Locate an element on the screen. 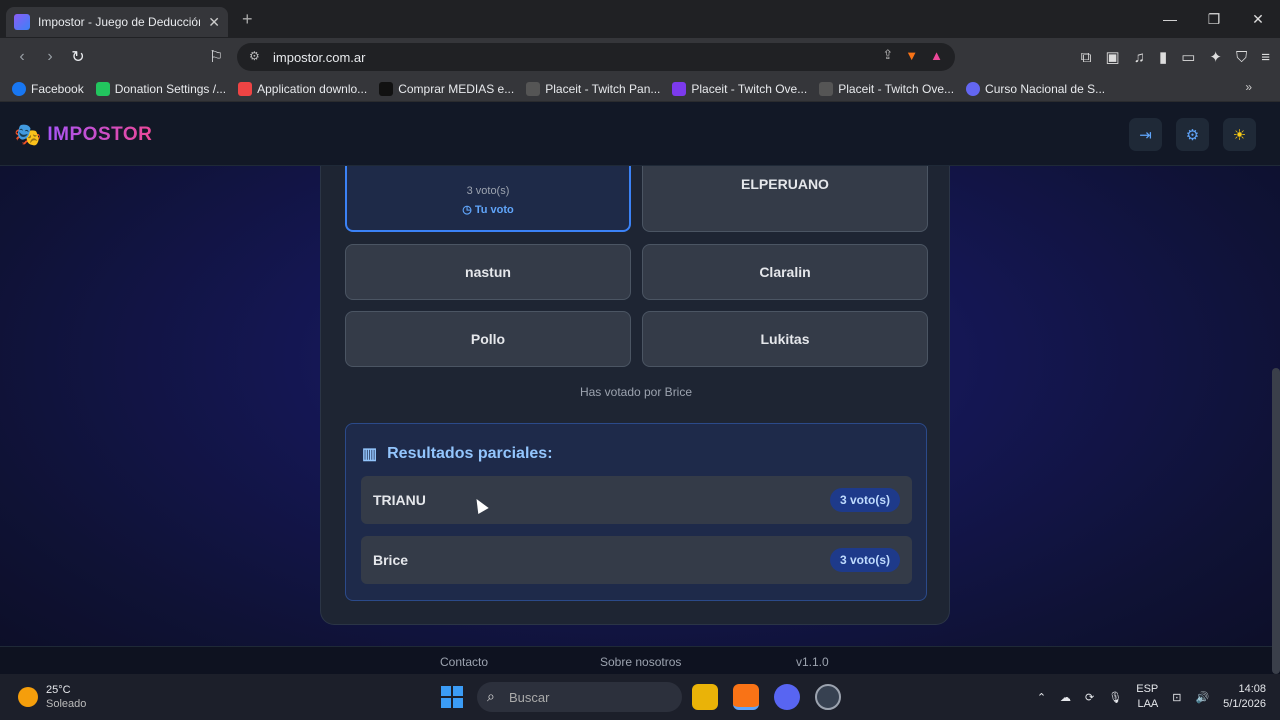 The image size is (1280, 720). network-icon: ⊡ is located at coordinates (1176, 697).